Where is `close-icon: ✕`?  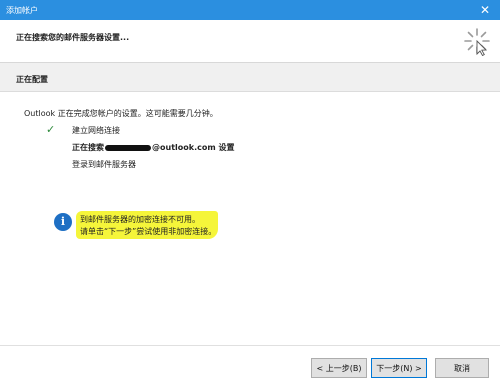 close-icon: ✕ is located at coordinates (485, 10).